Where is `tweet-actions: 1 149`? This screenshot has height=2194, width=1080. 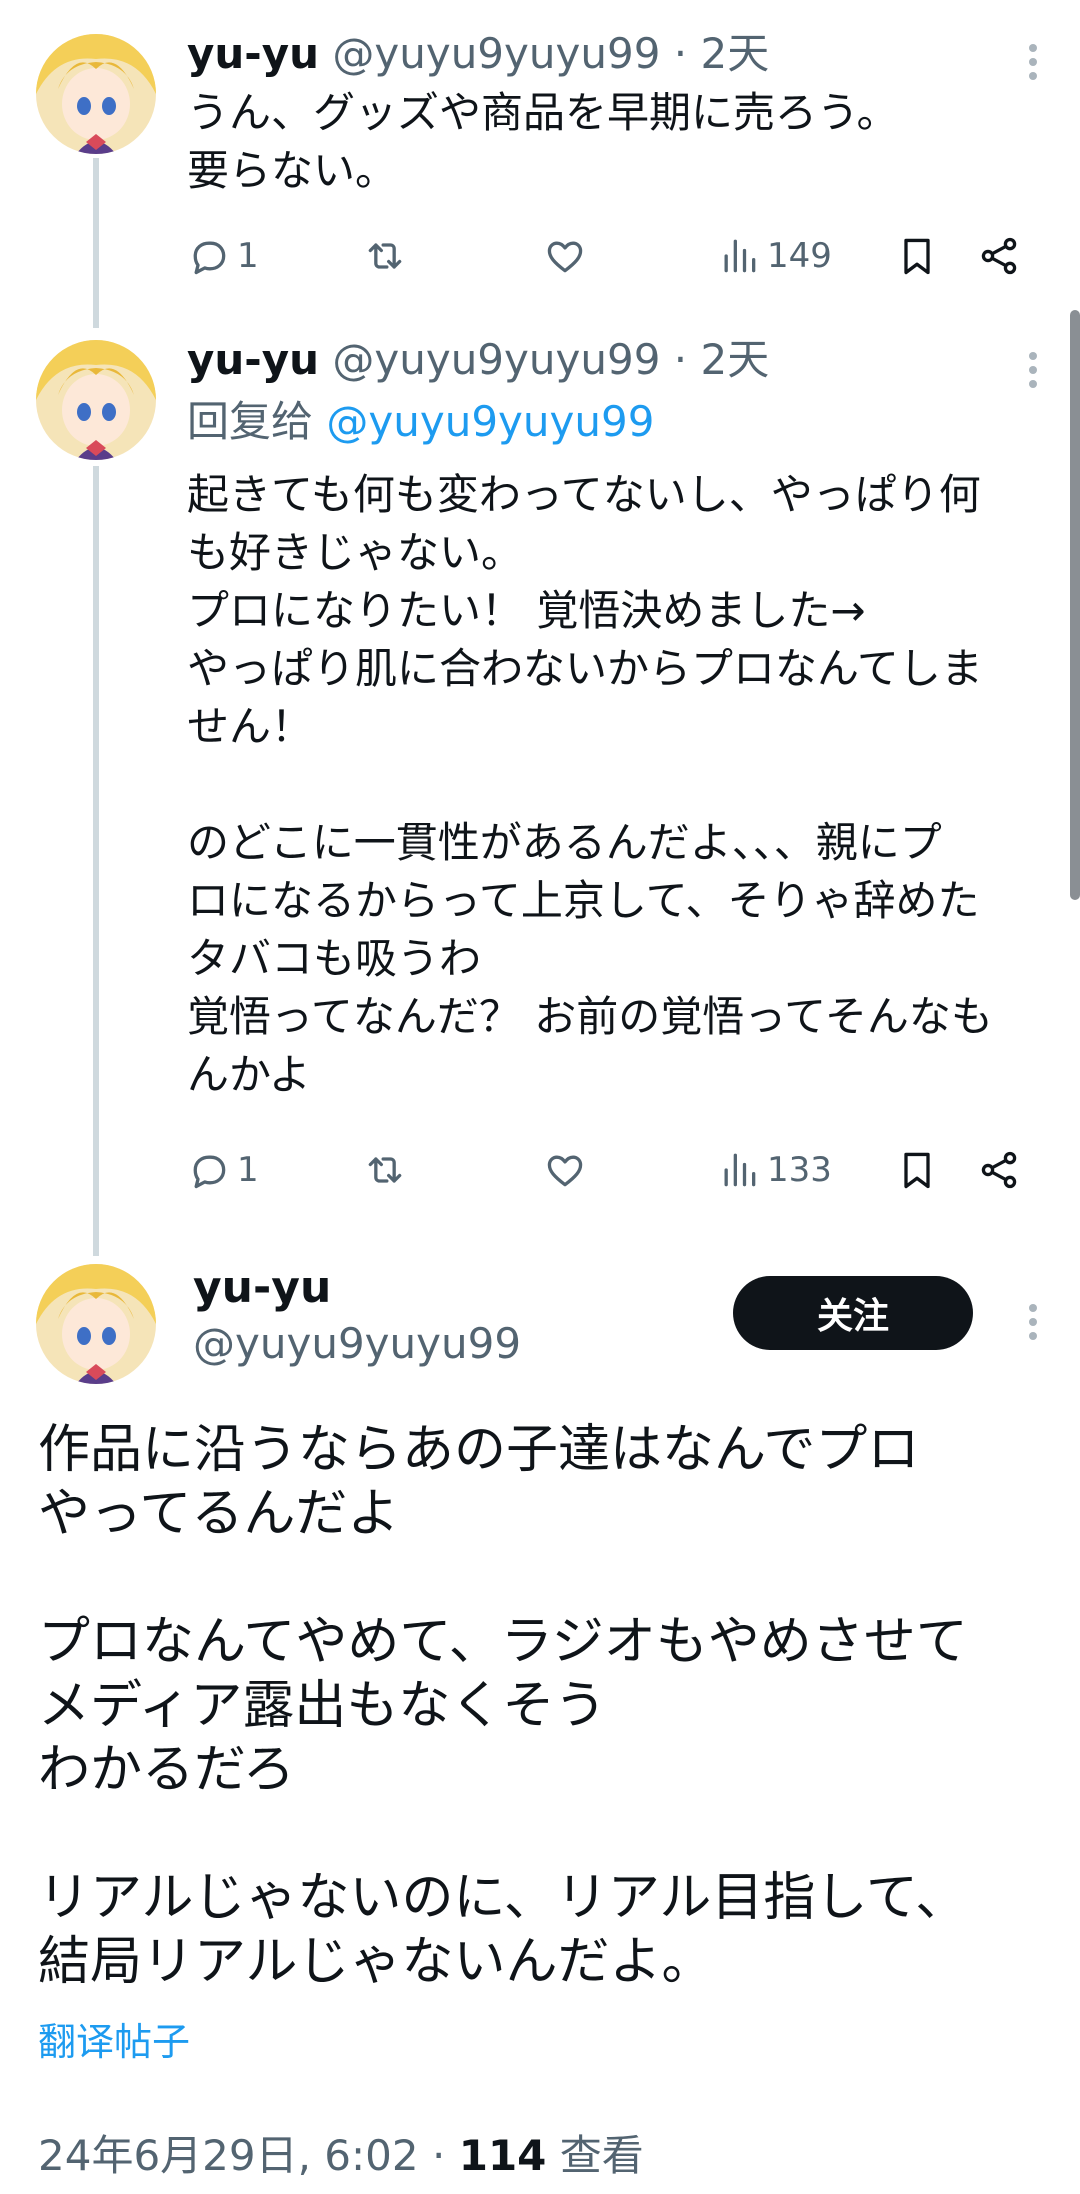
tweet-actions: 1 149 is located at coordinates (617, 256).